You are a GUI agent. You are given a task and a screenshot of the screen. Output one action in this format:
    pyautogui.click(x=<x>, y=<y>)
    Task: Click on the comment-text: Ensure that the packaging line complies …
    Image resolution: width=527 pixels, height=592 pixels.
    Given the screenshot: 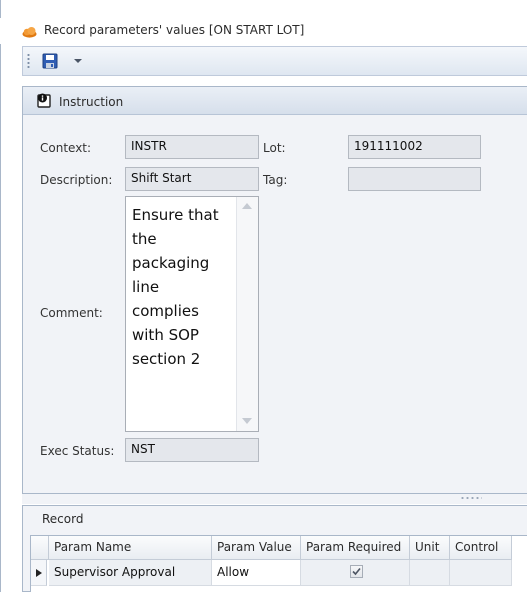 What is the action you would take?
    pyautogui.click(x=175, y=287)
    